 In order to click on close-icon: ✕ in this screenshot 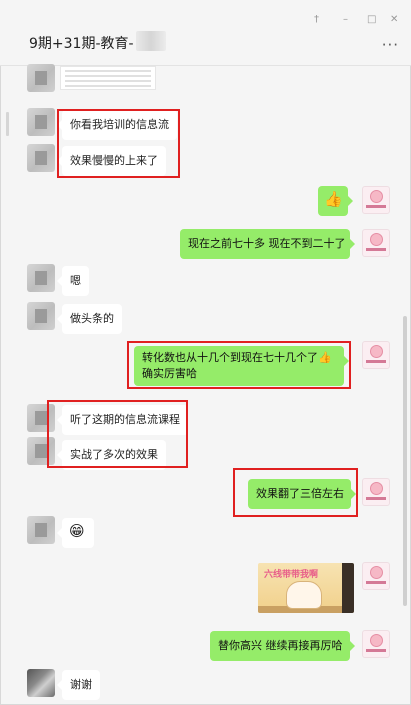, I will do `click(394, 19)`.